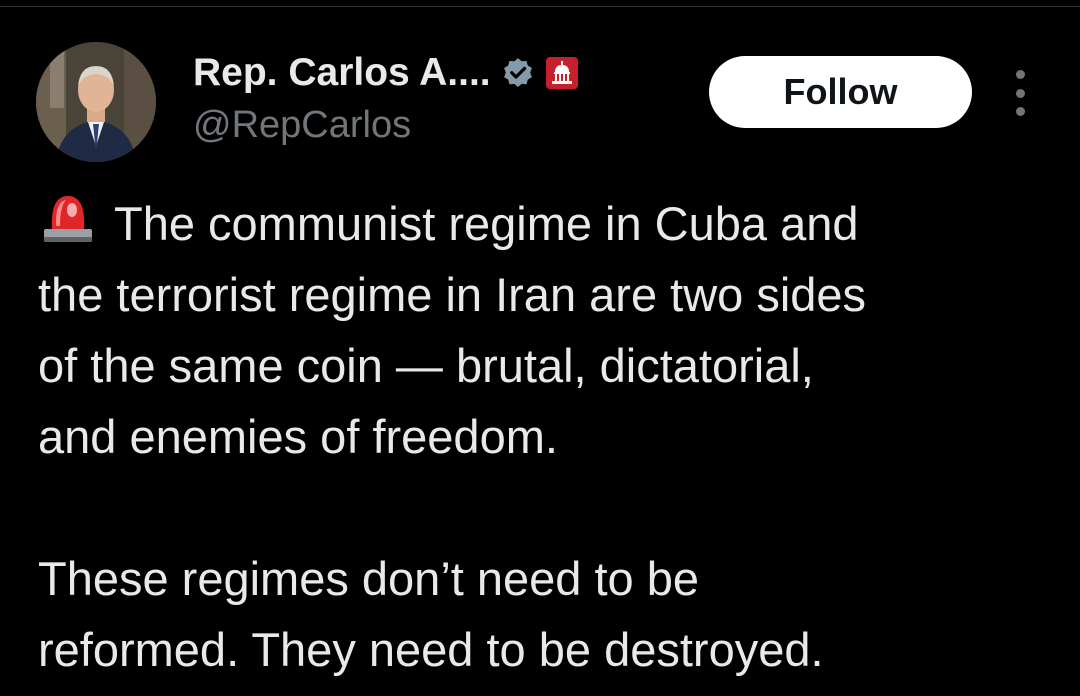 The height and width of the screenshot is (696, 1080). I want to click on verified-badge-icon, so click(518, 73).